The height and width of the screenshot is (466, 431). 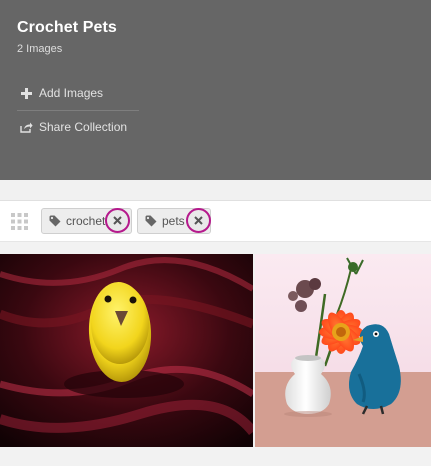 What do you see at coordinates (67, 27) in the screenshot?
I see `collection-title: Crochet Pets` at bounding box center [67, 27].